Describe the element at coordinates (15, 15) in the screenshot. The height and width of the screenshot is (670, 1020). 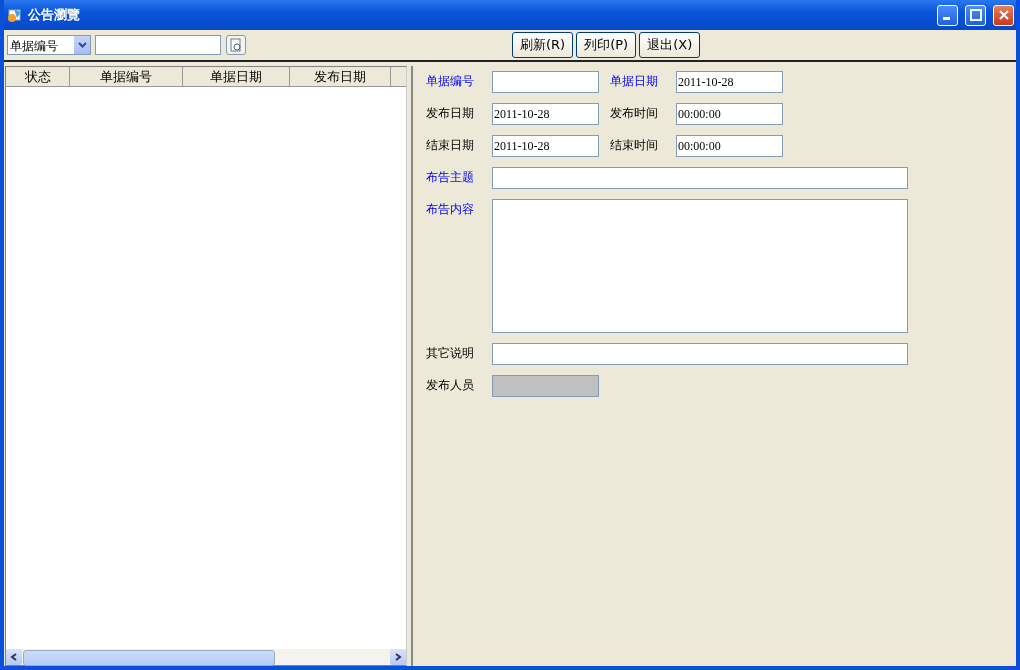
I see `app-icon` at that location.